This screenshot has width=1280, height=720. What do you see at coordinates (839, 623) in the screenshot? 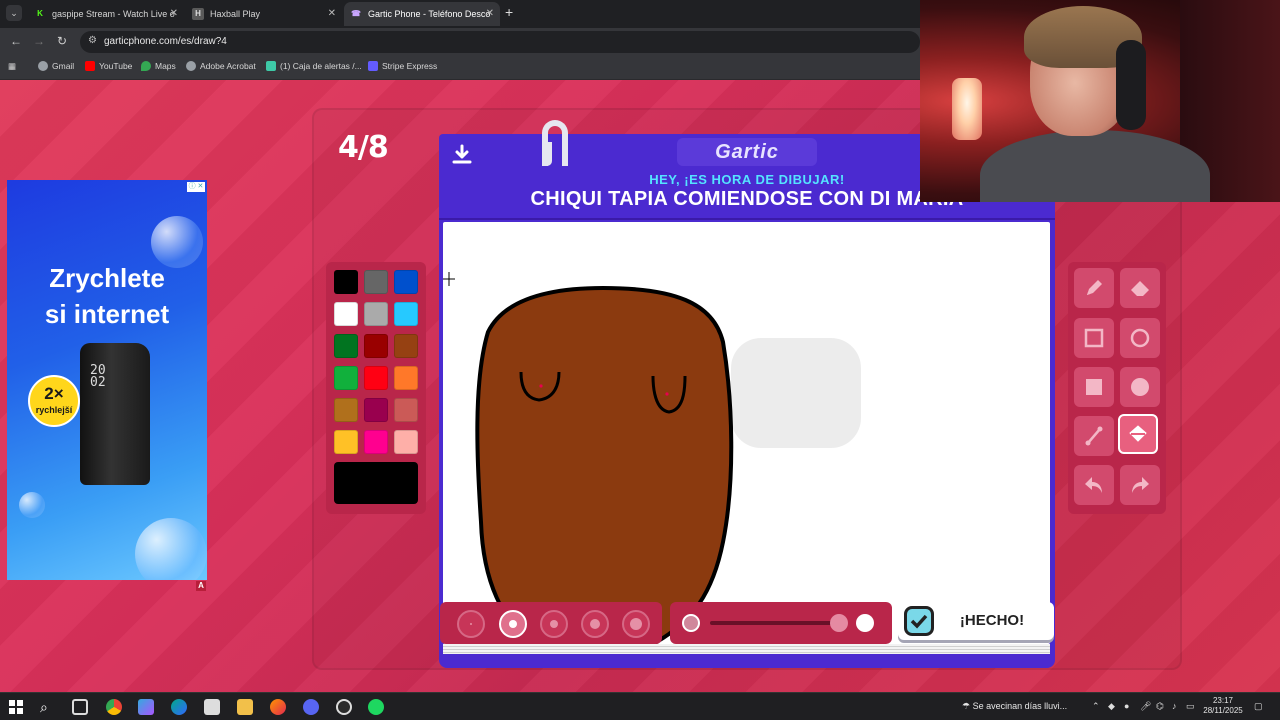
I see `opacity-knob` at bounding box center [839, 623].